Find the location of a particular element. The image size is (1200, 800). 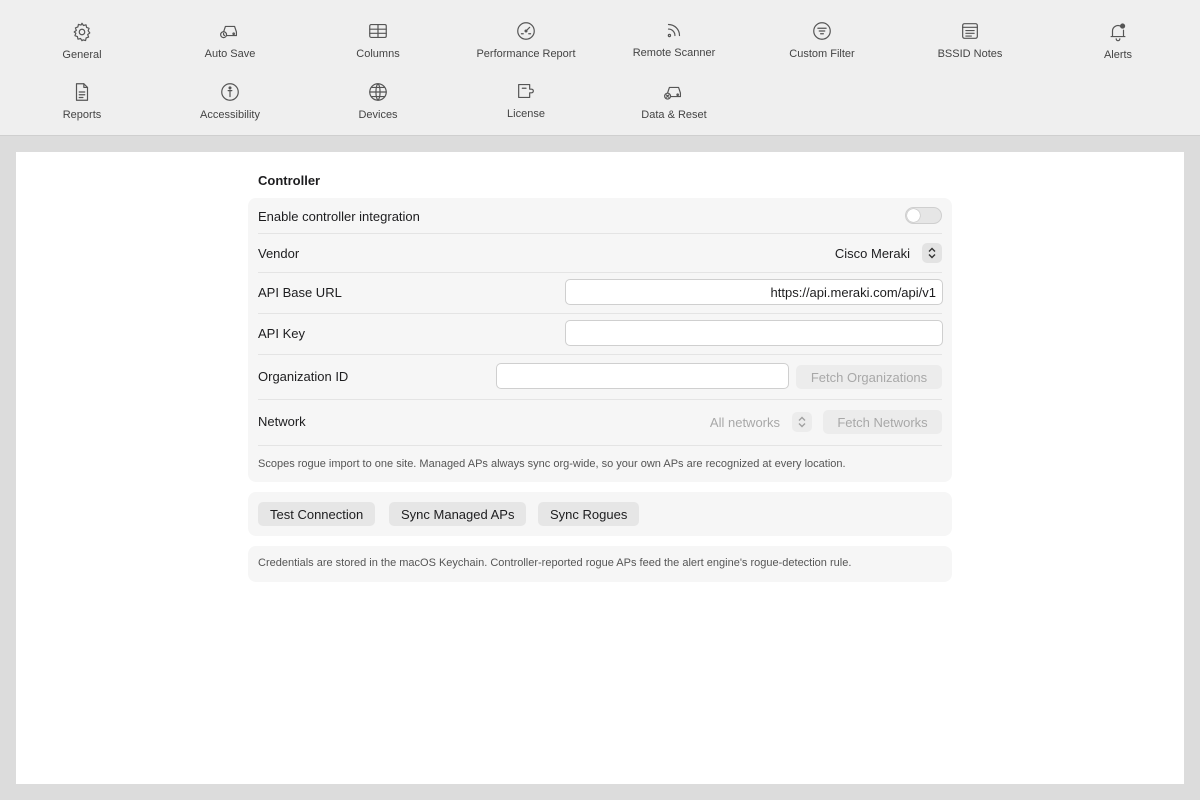

tab-general: General is located at coordinates (82, 44).